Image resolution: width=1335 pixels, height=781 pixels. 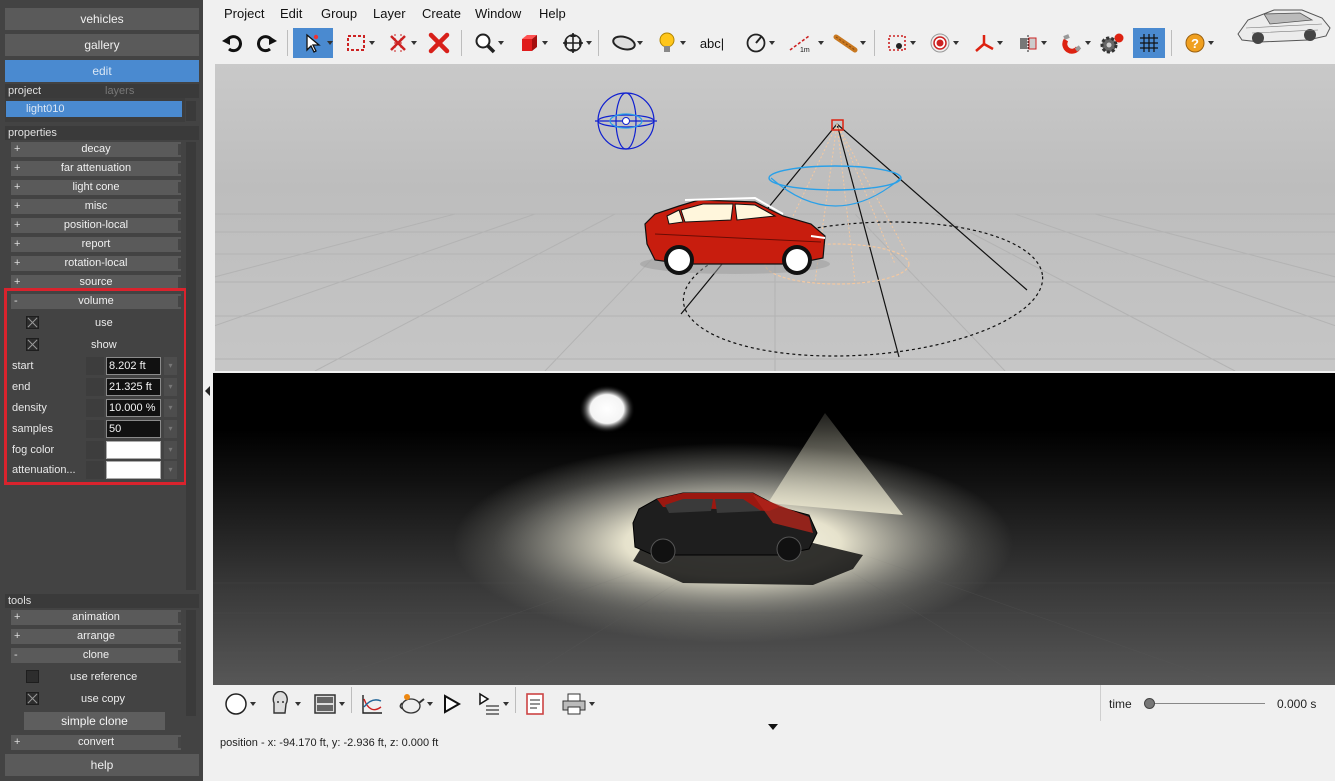 I want to click on print-icon, so click(x=574, y=704).